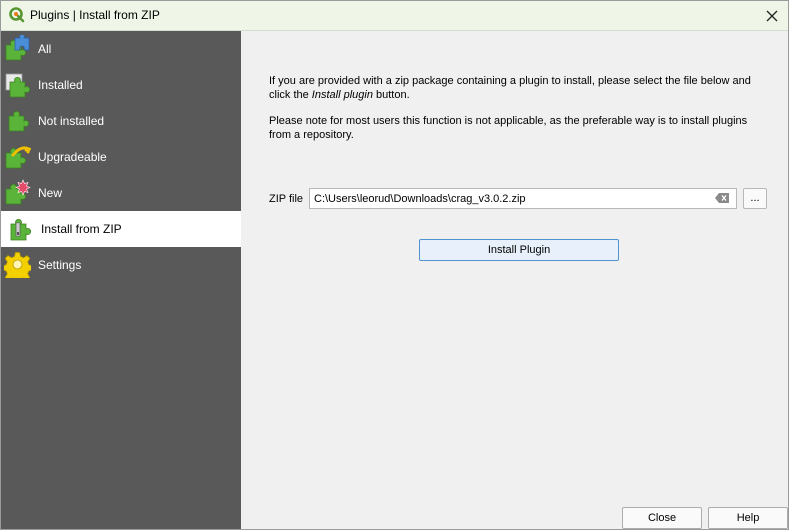 The height and width of the screenshot is (530, 789). Describe the element at coordinates (50, 193) in the screenshot. I see `sidebar-item-label: New` at that location.